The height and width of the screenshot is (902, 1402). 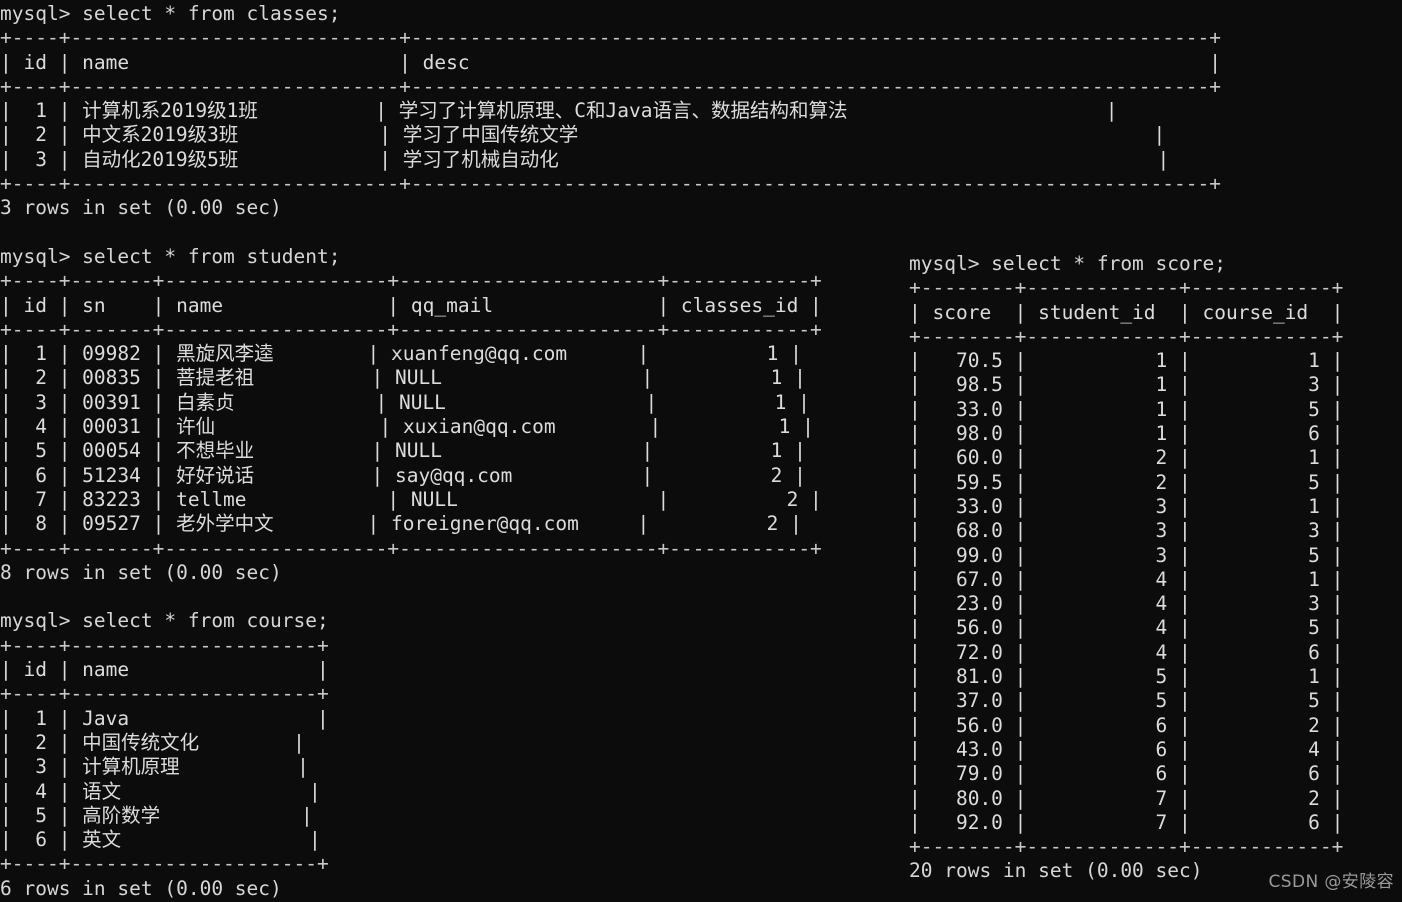 What do you see at coordinates (1126, 628) in the screenshot?
I see `table-row-score: | 56.0 | 4 | 5 |` at bounding box center [1126, 628].